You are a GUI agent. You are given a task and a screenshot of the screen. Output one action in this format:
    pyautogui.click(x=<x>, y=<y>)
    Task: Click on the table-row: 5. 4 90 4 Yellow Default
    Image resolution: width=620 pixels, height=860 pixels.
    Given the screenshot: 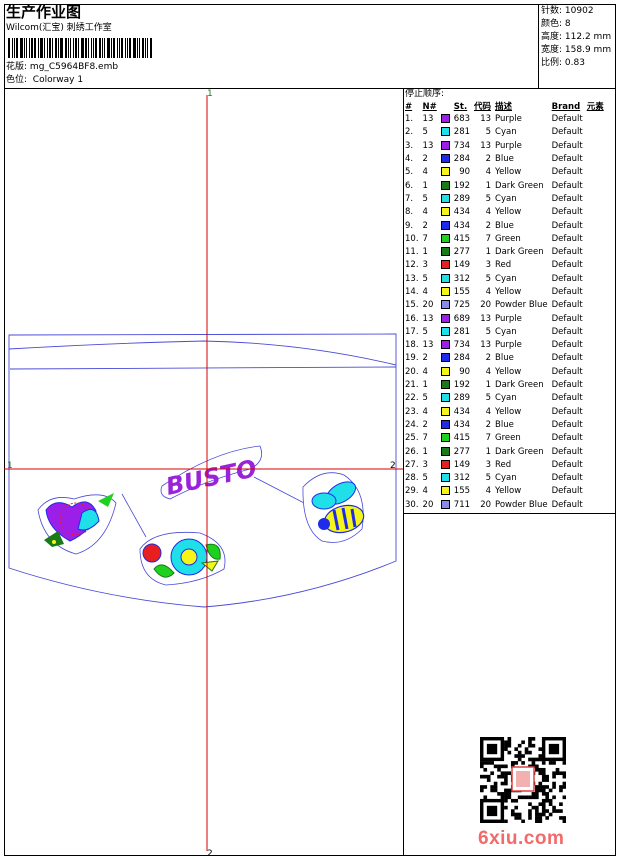 What is the action you would take?
    pyautogui.click(x=504, y=172)
    